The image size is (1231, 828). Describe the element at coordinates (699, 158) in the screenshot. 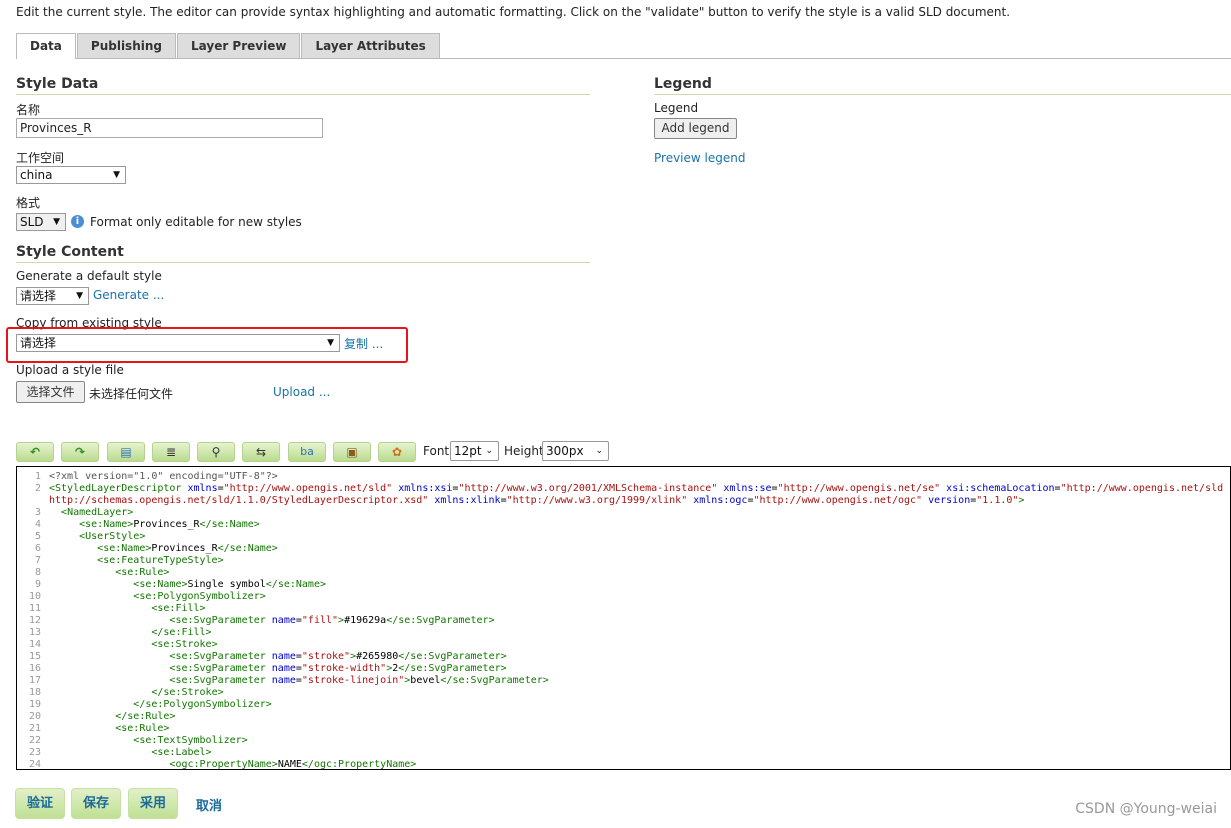

I see `preview-legend-link: Preview legend` at that location.